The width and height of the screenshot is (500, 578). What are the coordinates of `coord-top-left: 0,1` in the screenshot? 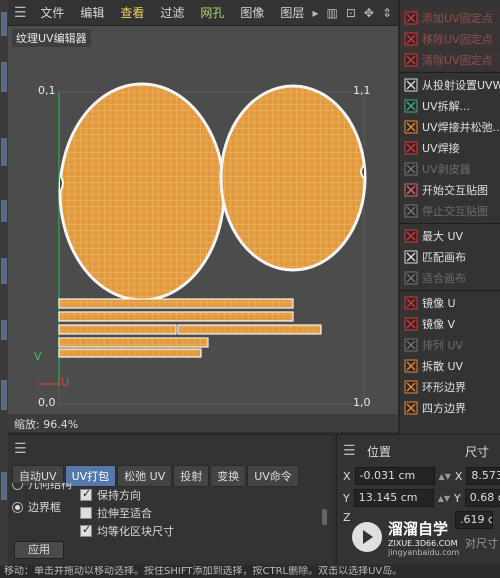 It's located at (47, 90).